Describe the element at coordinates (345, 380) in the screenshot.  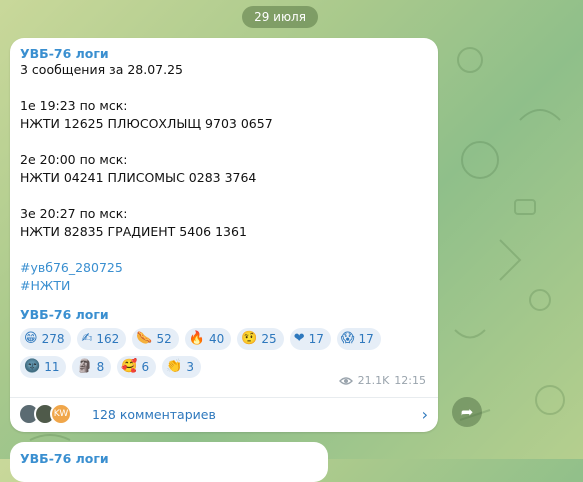
I see `eye-icon` at that location.